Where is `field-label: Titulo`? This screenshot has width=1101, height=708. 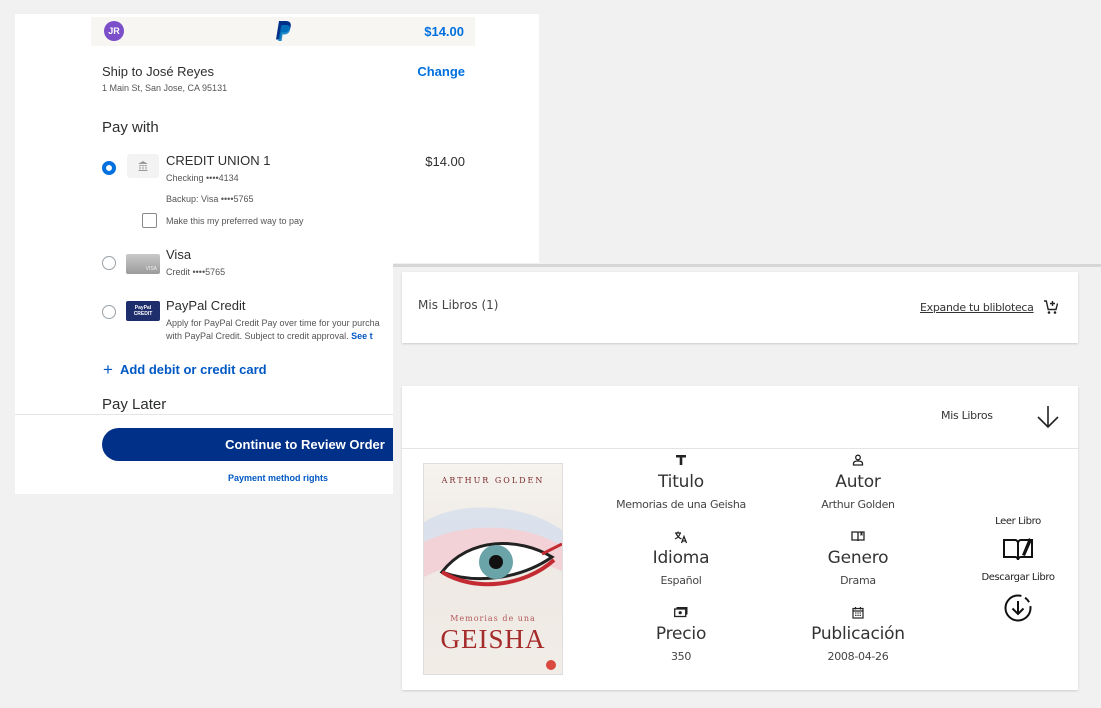
field-label: Titulo is located at coordinates (681, 482).